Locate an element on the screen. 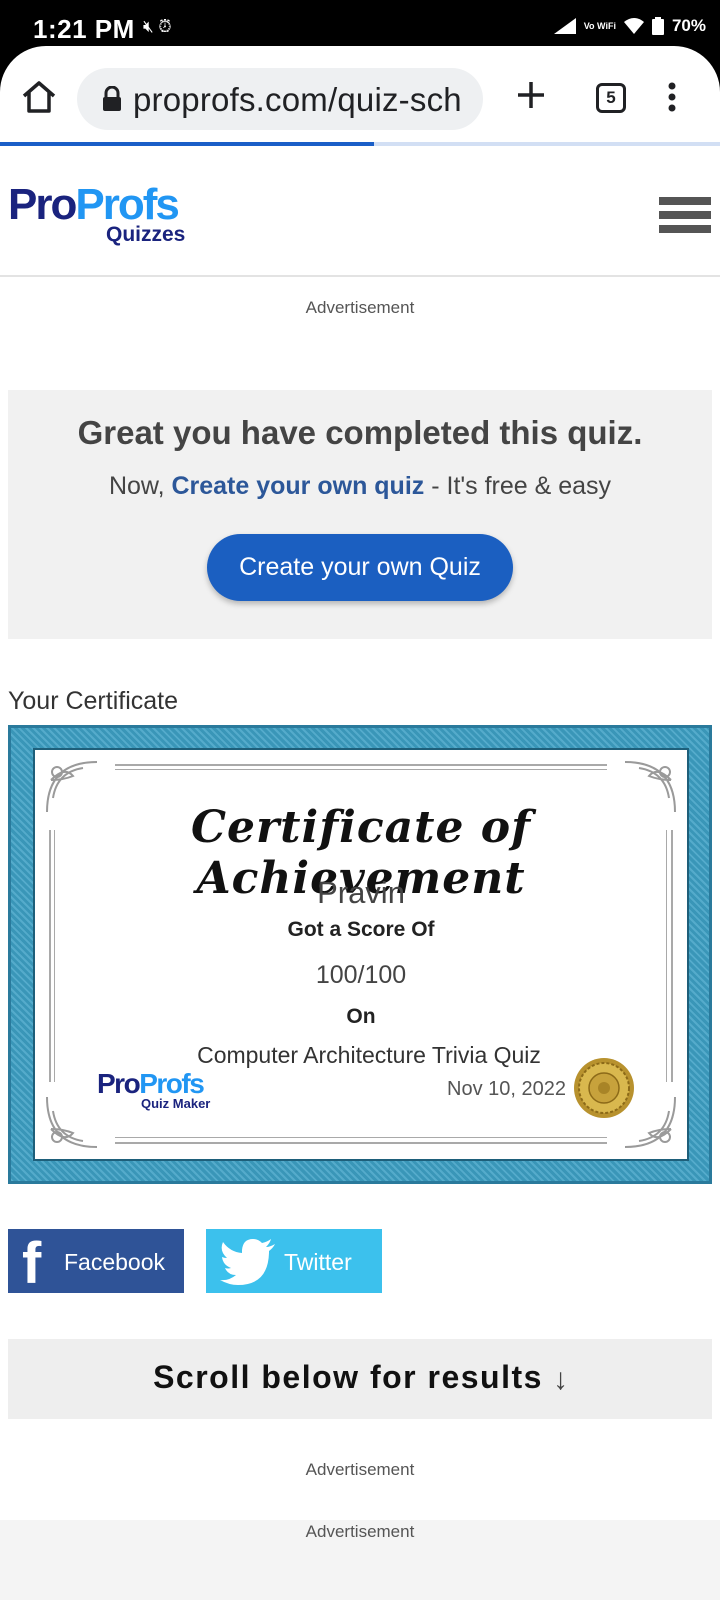 This screenshot has width=720, height=1600. browser-toolbar: proprofs.com/quiz-sch 5 is located at coordinates (360, 94).